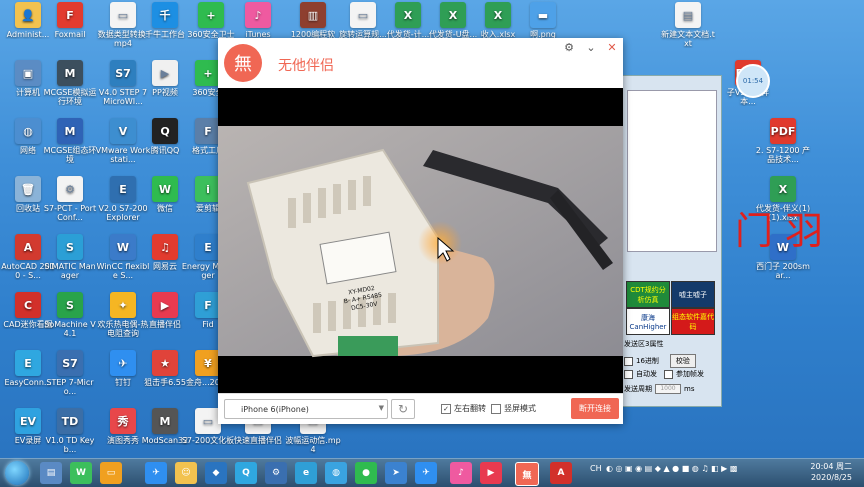 The height and width of the screenshot is (487, 864). I want to click on taskbar-360-icon: ◍, so click(336, 473).